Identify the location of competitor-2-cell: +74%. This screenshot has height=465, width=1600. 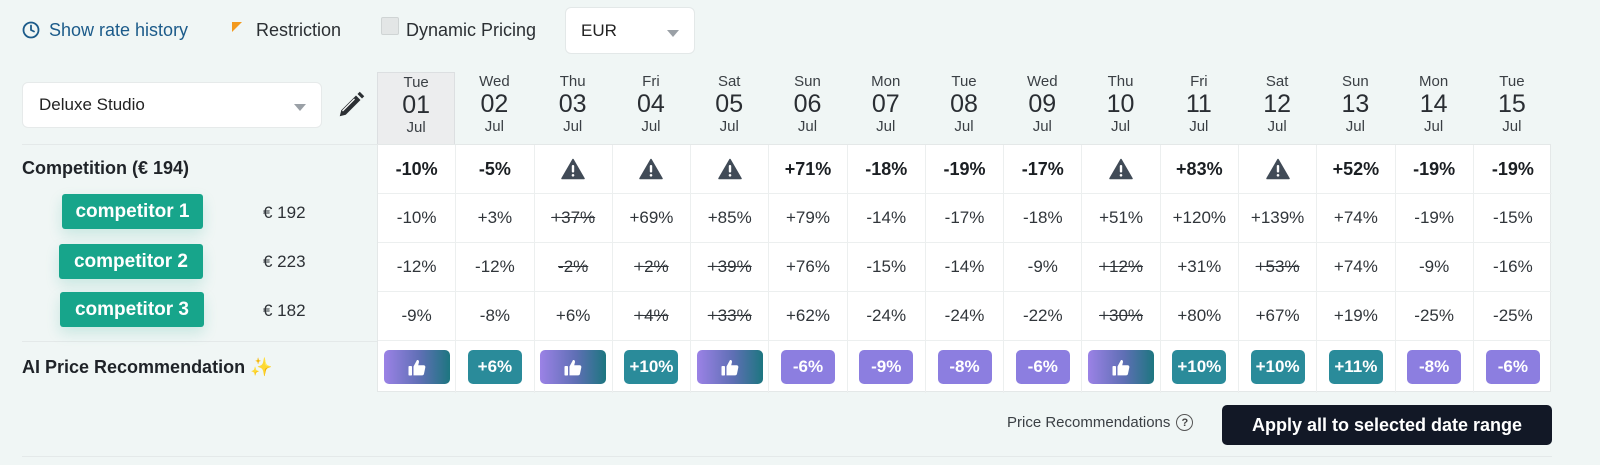
(1356, 267).